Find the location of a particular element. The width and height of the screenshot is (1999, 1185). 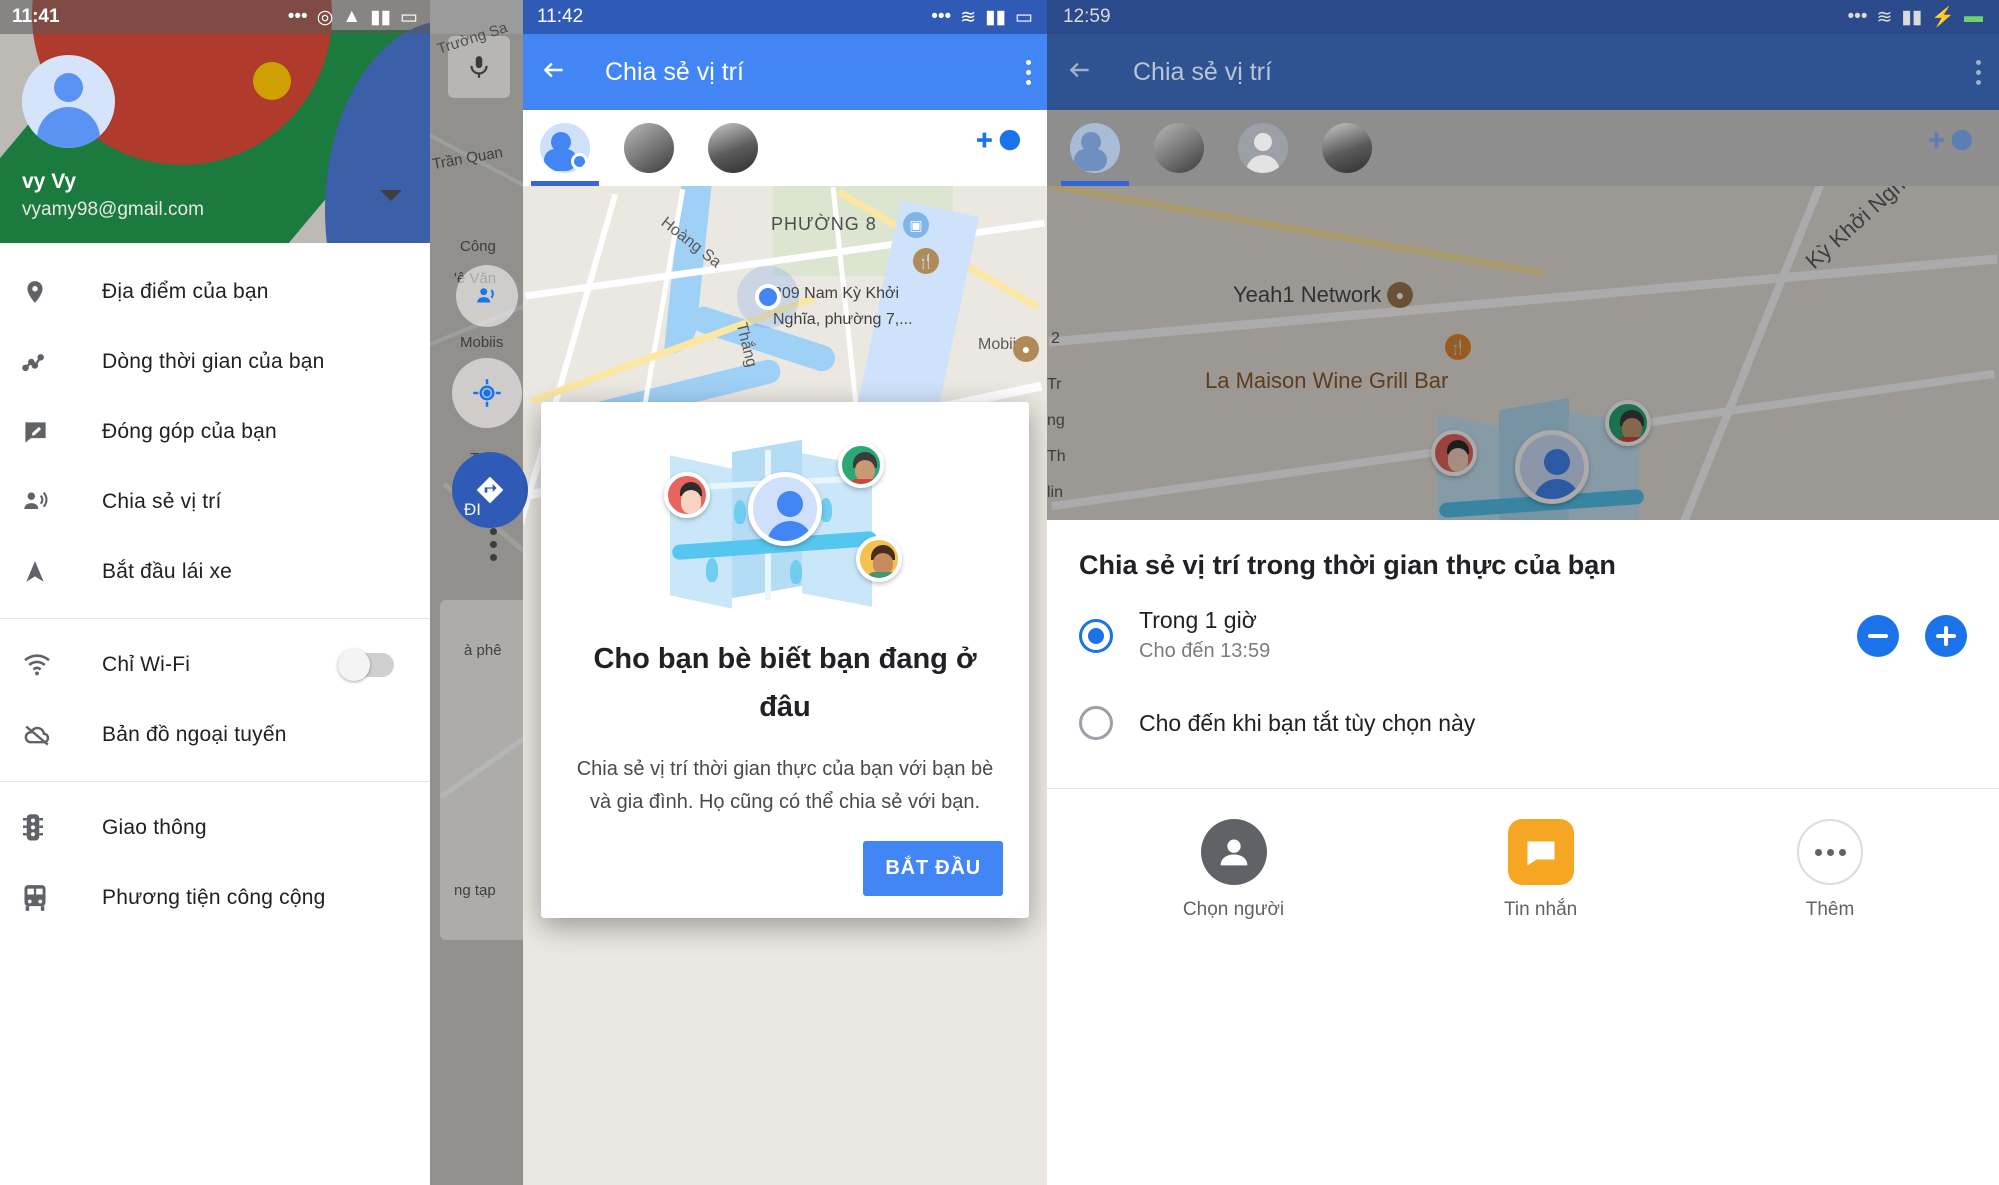

edit-contribution-icon is located at coordinates (45, 432).